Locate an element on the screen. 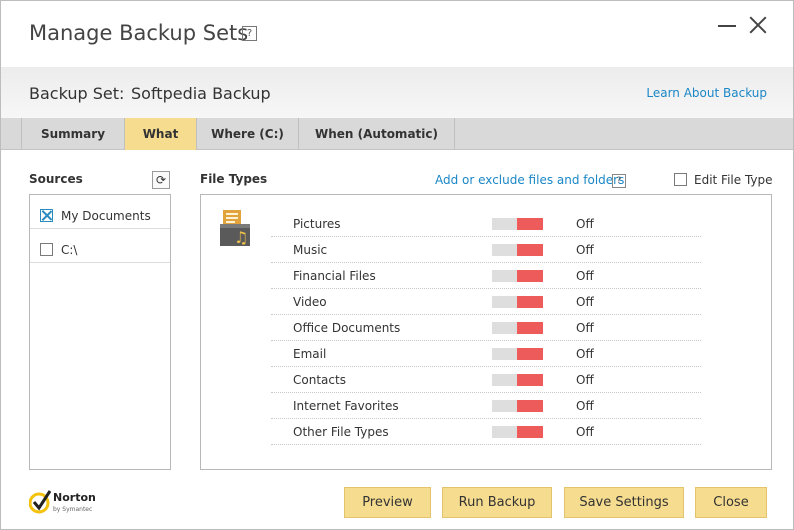 The image size is (794, 530). email-toggle is located at coordinates (517, 354).